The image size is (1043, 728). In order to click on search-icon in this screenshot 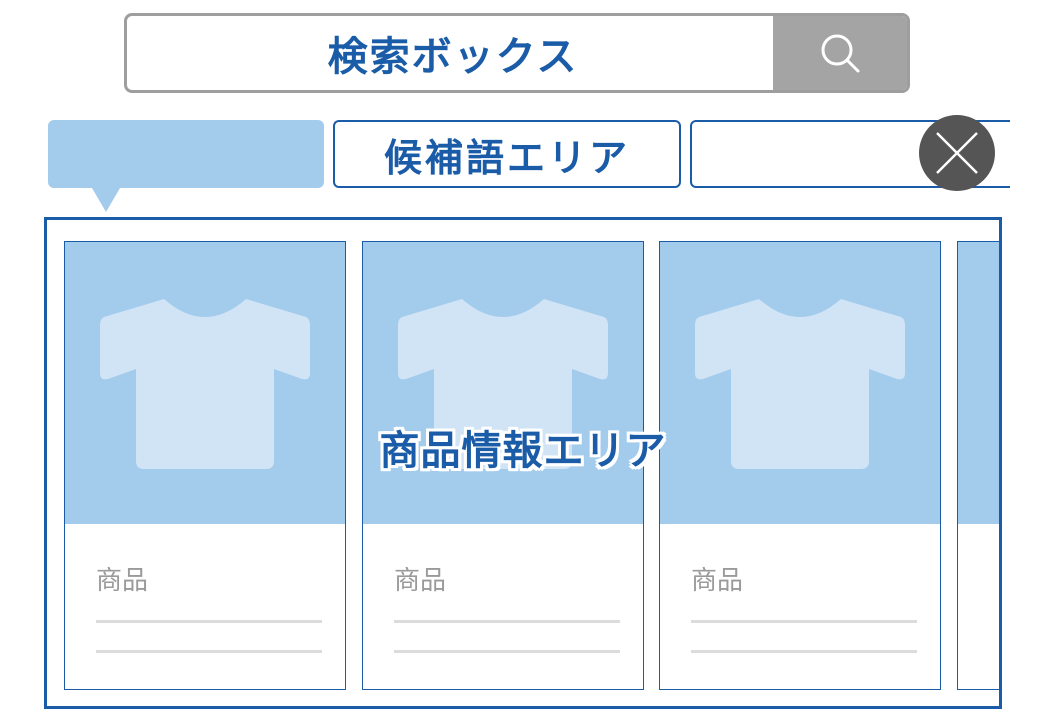, I will do `click(840, 53)`.